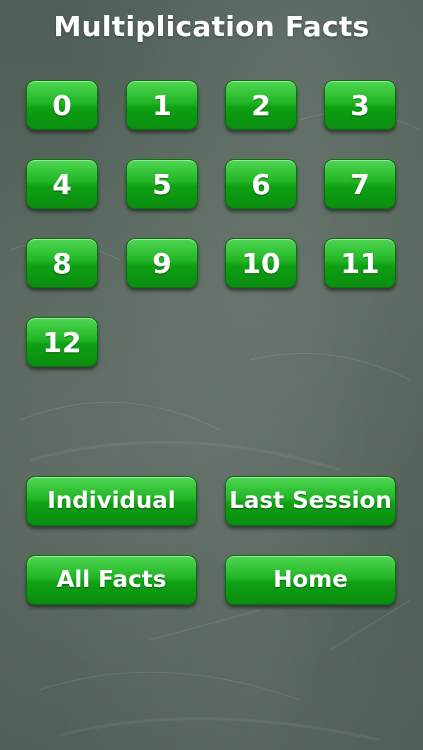  What do you see at coordinates (261, 184) in the screenshot?
I see `number-6-button: 6` at bounding box center [261, 184].